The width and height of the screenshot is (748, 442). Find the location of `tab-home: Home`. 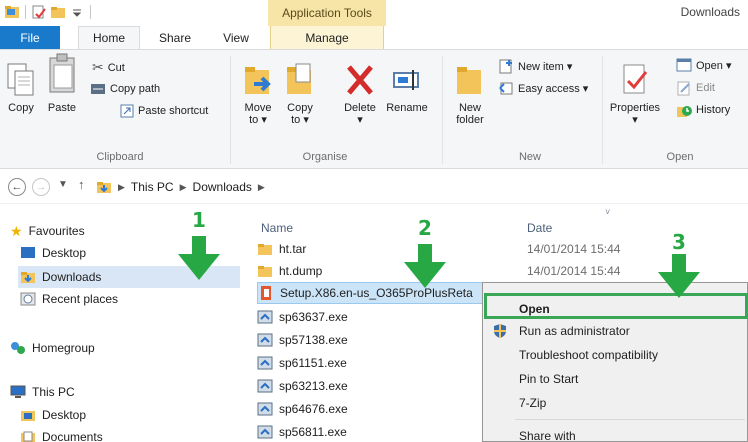

tab-home: Home is located at coordinates (109, 37).